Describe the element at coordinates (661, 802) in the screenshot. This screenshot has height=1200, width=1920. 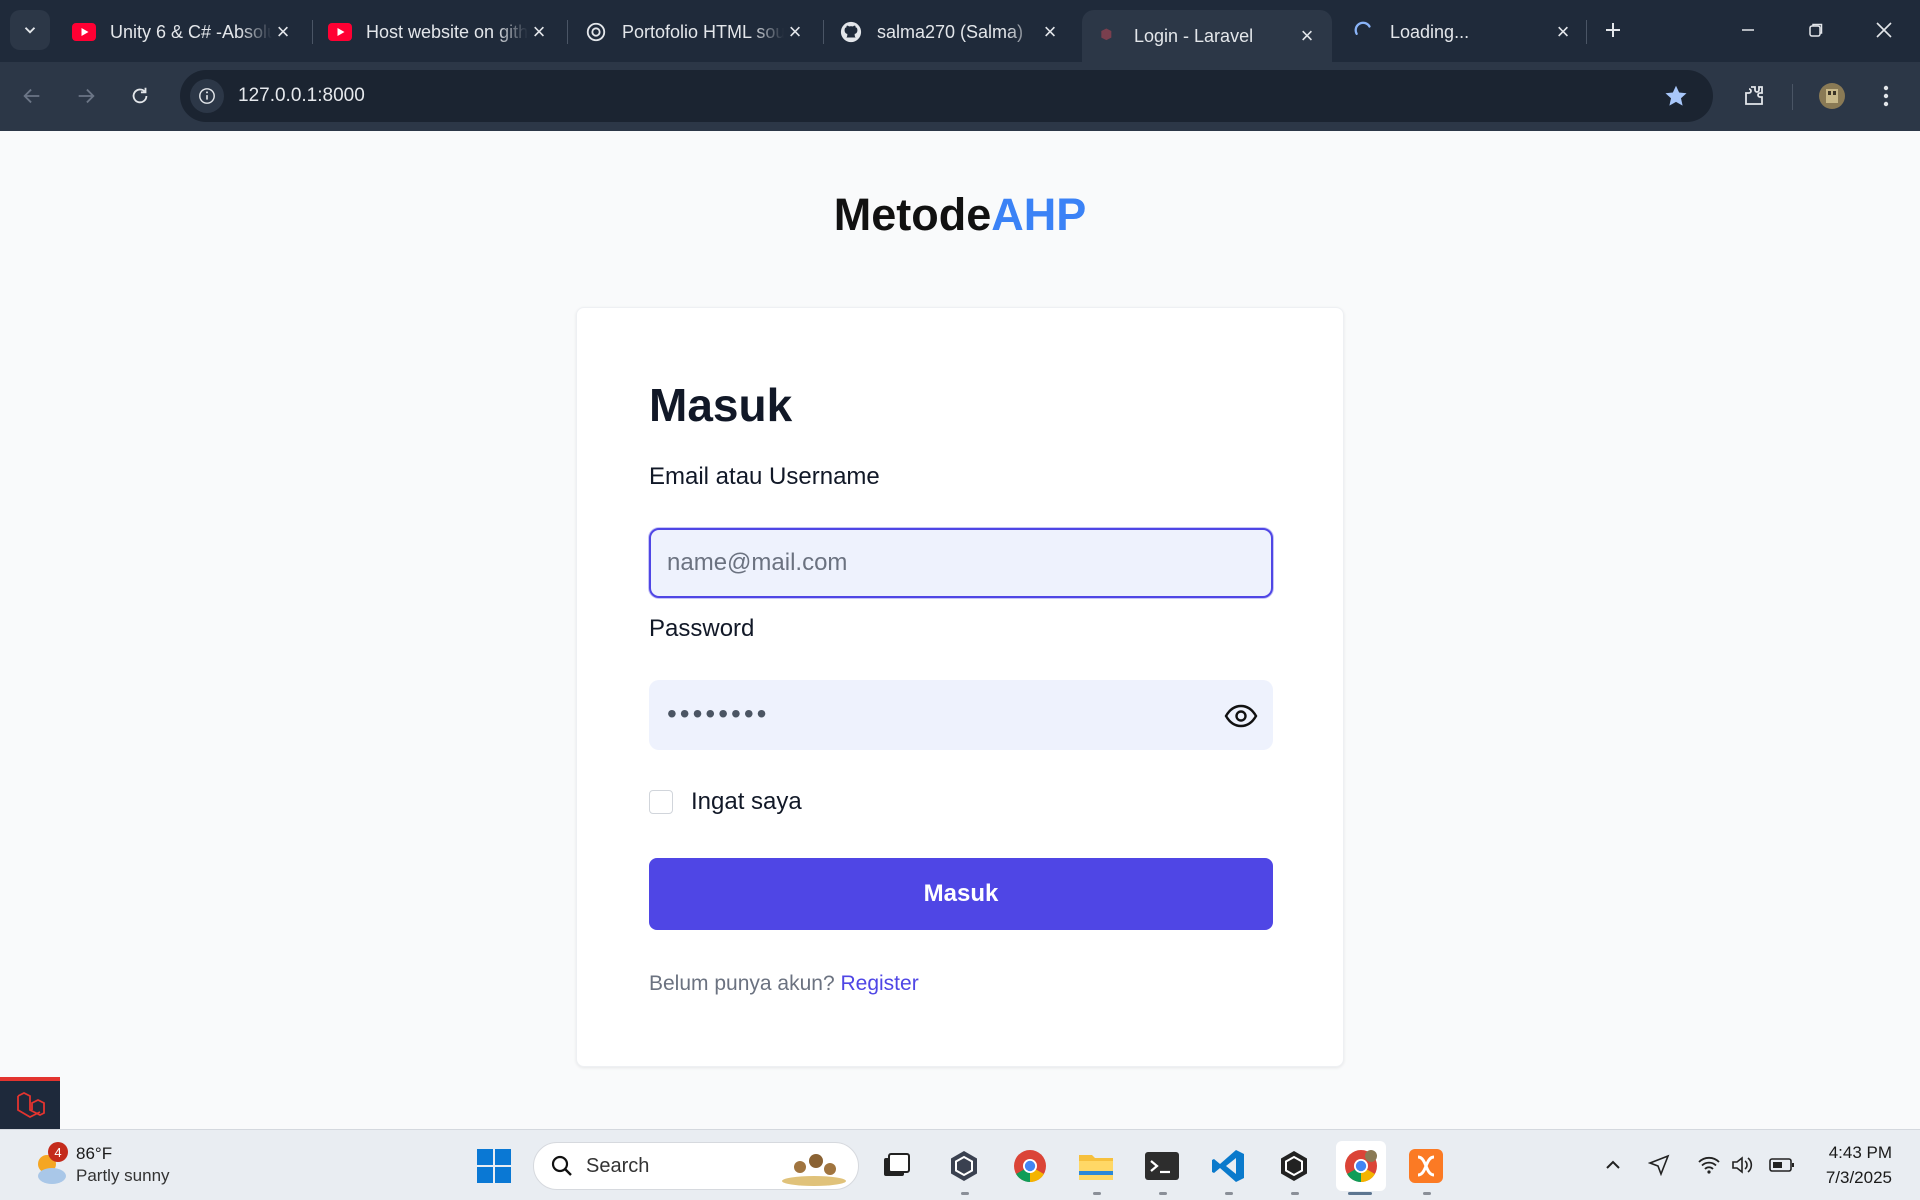
I see `remember-checkbox` at that location.